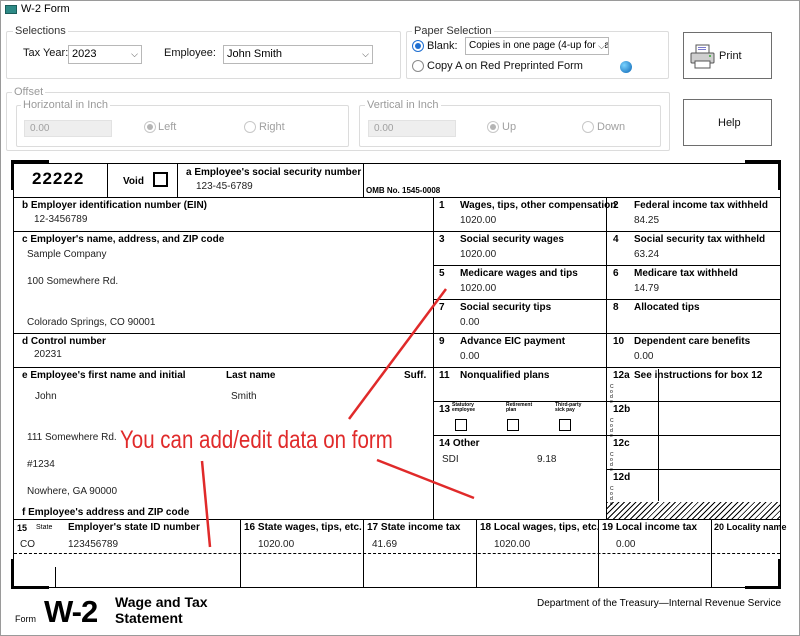 This screenshot has height=636, width=800. Describe the element at coordinates (256, 440) in the screenshot. I see `annotation-text: You can add/edit data on form` at that location.